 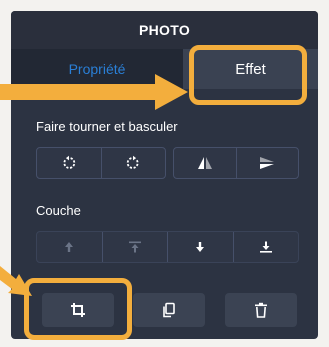 I want to click on duplicate-icon, so click(x=169, y=310).